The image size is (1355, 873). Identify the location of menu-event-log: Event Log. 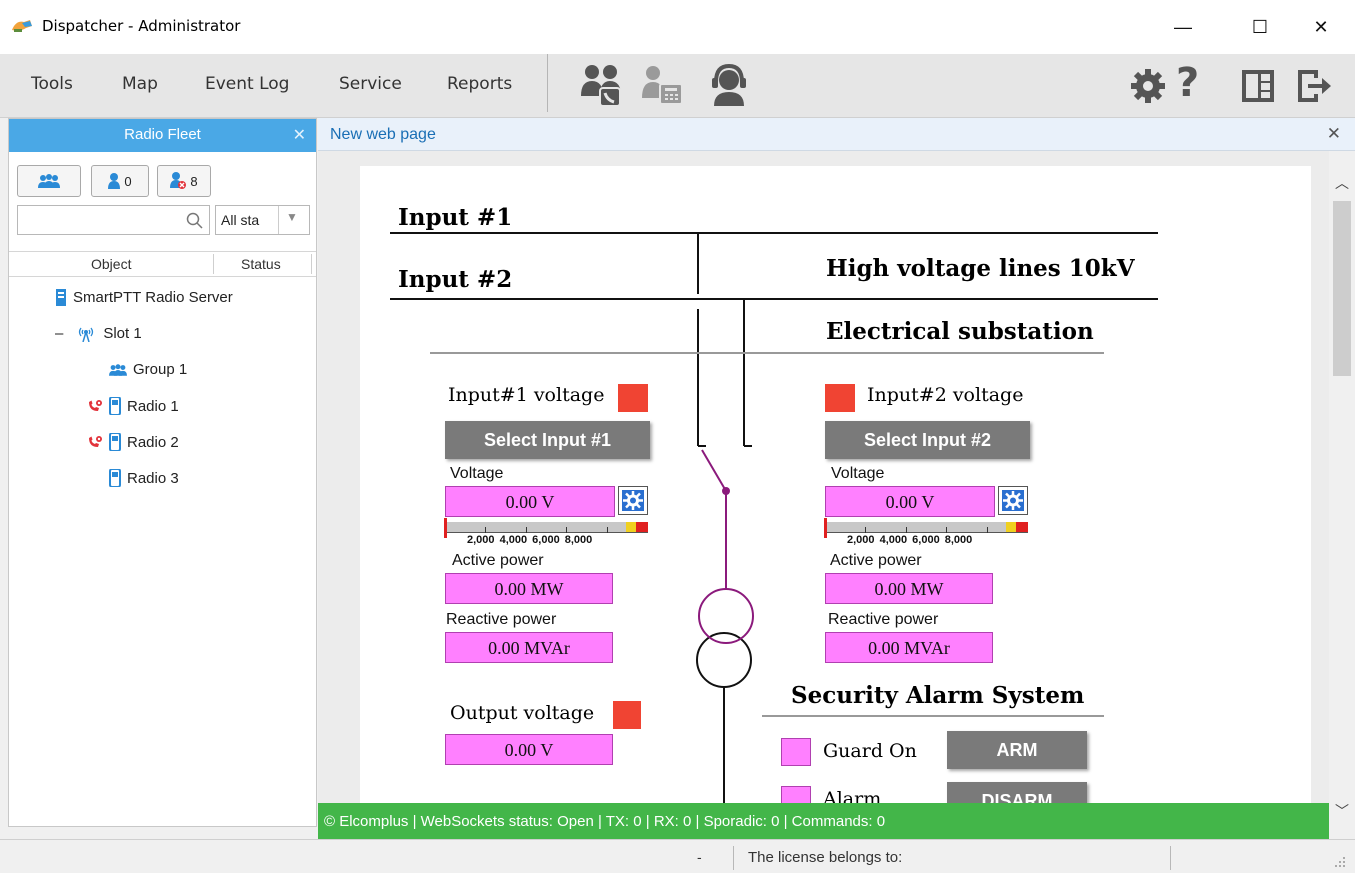
(247, 84).